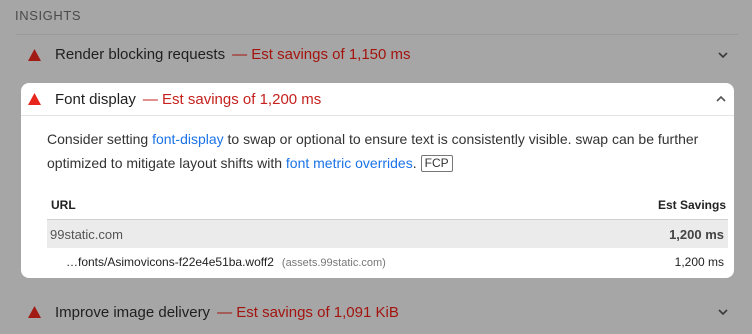 The image size is (752, 334). Describe the element at coordinates (140, 54) in the screenshot. I see `audit-title: Render blocking requests` at that location.